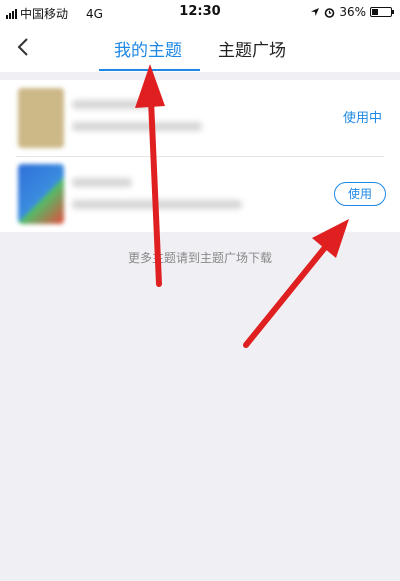 The image size is (400, 581). What do you see at coordinates (296, 283) in the screenshot?
I see `annotation-arrow-use-button` at bounding box center [296, 283].